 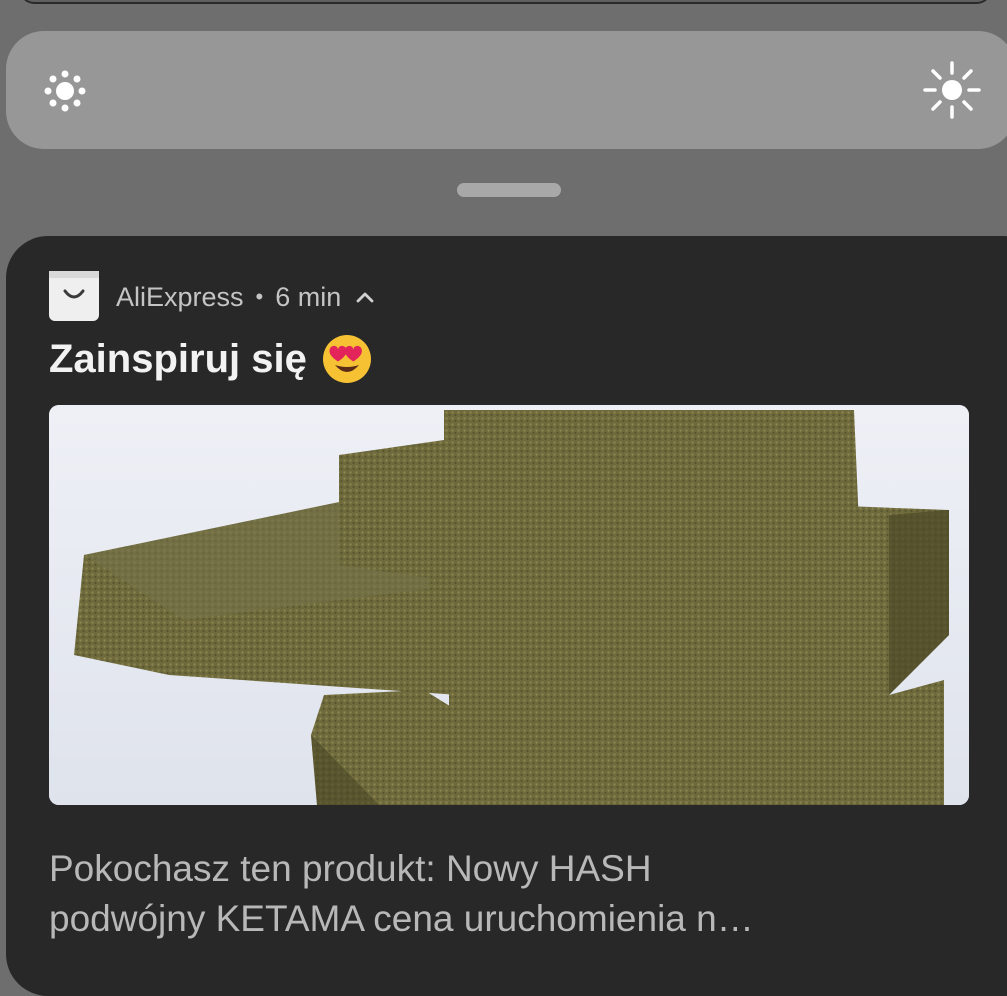 What do you see at coordinates (308, 296) in the screenshot?
I see `notification-time: 6 min` at bounding box center [308, 296].